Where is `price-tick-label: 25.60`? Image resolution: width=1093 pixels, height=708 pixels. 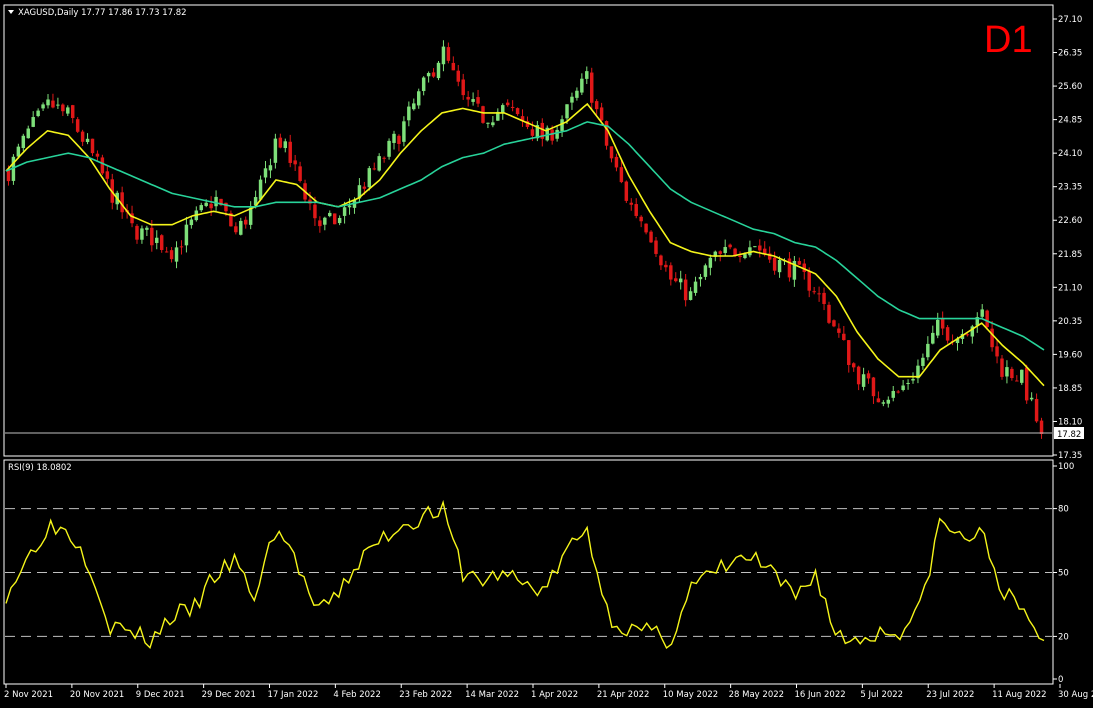 price-tick-label: 25.60 is located at coordinates (1070, 87).